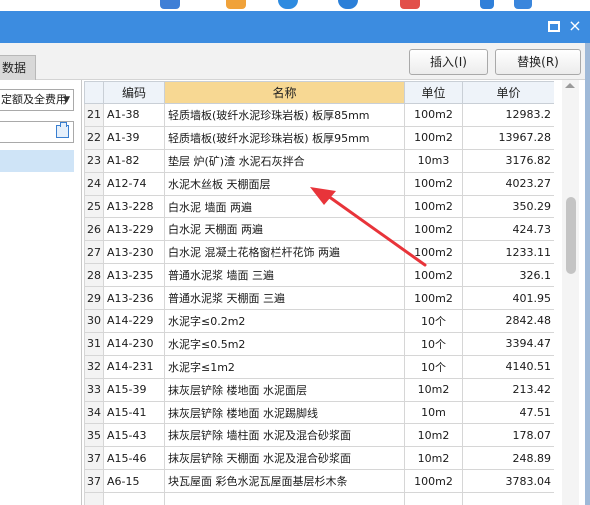  I want to click on selected-tree-item, so click(37, 161).